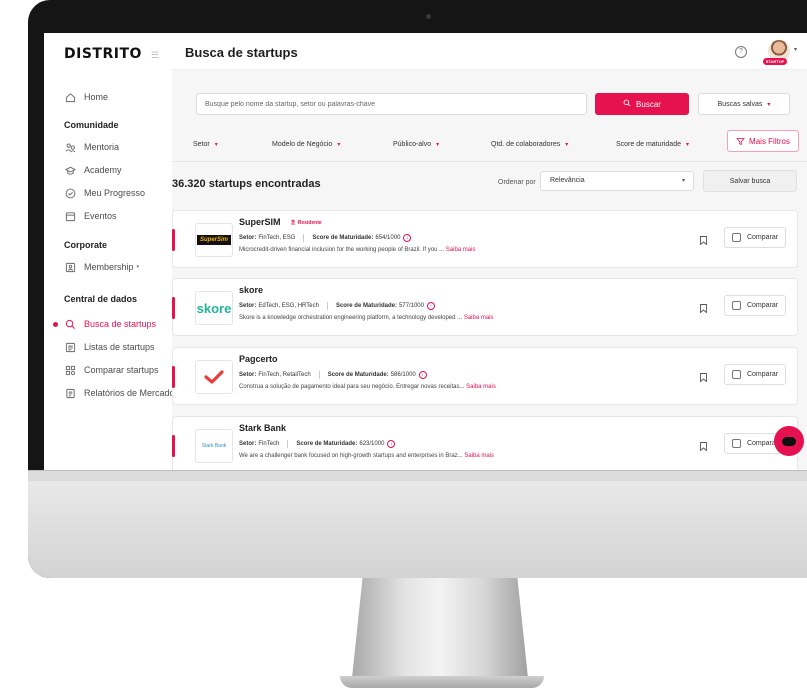  I want to click on sidebar-item-label: Busca de startups, so click(120, 324).